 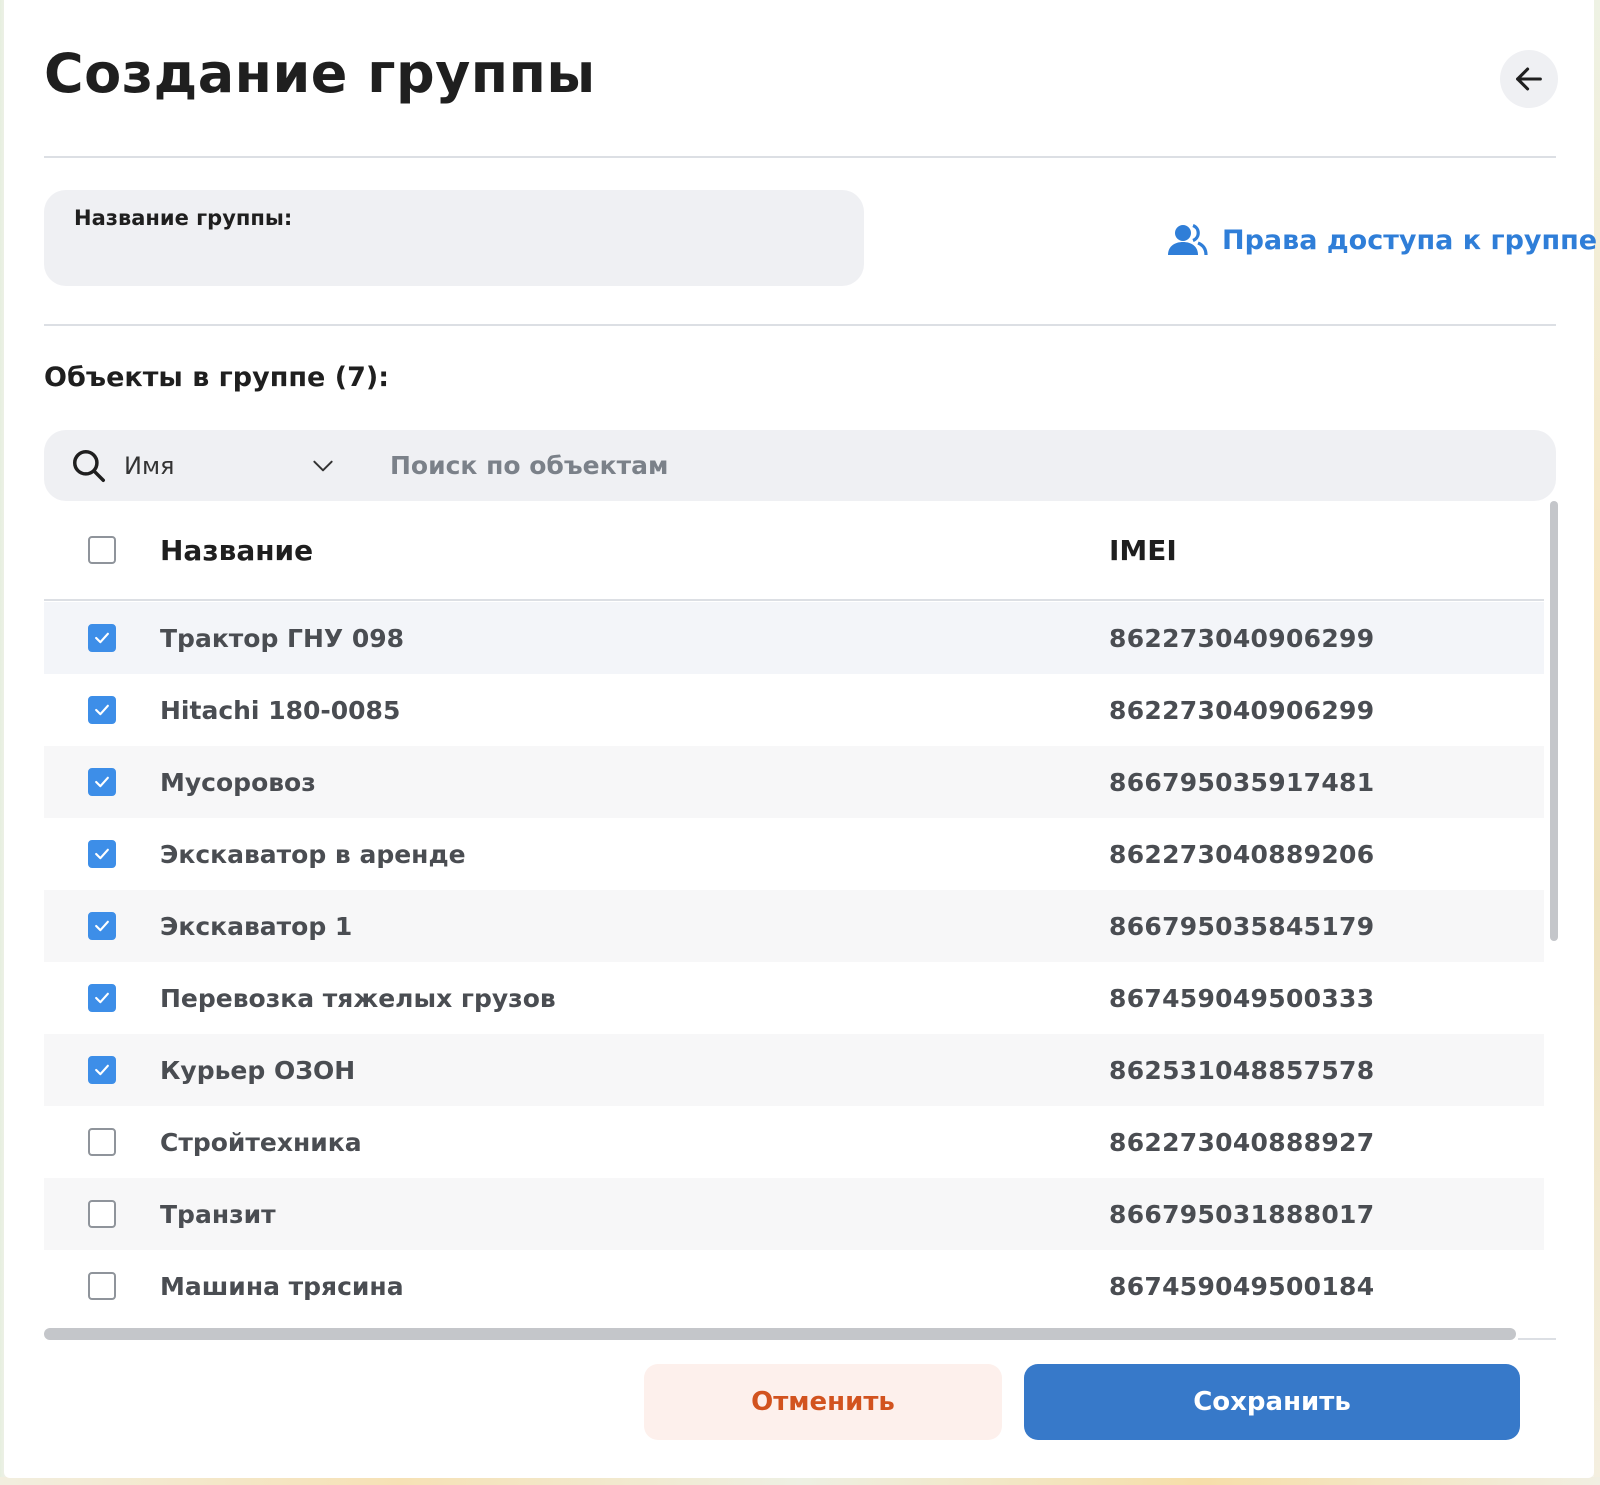 What do you see at coordinates (230, 466) in the screenshot?
I see `search-field-select: Имя` at bounding box center [230, 466].